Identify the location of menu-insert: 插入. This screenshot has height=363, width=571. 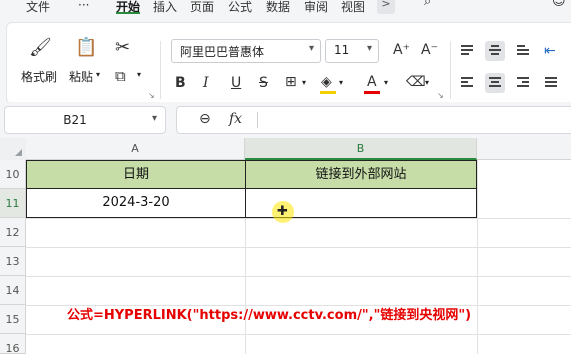
(165, 7).